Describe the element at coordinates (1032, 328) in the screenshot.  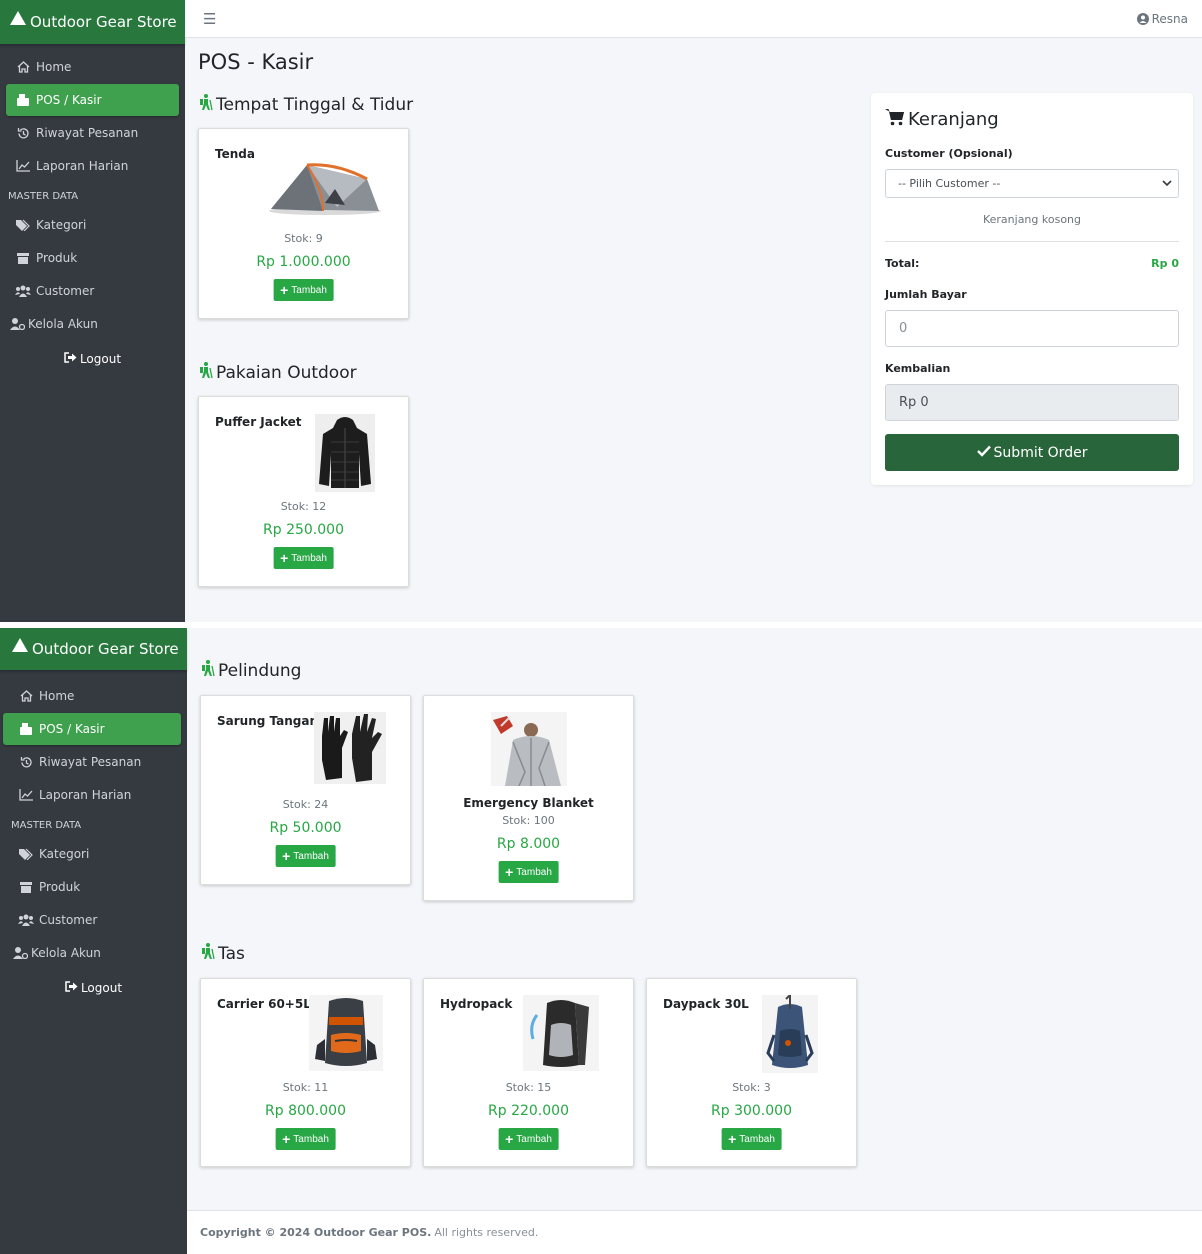
I see `pay-amount-input: 0` at that location.